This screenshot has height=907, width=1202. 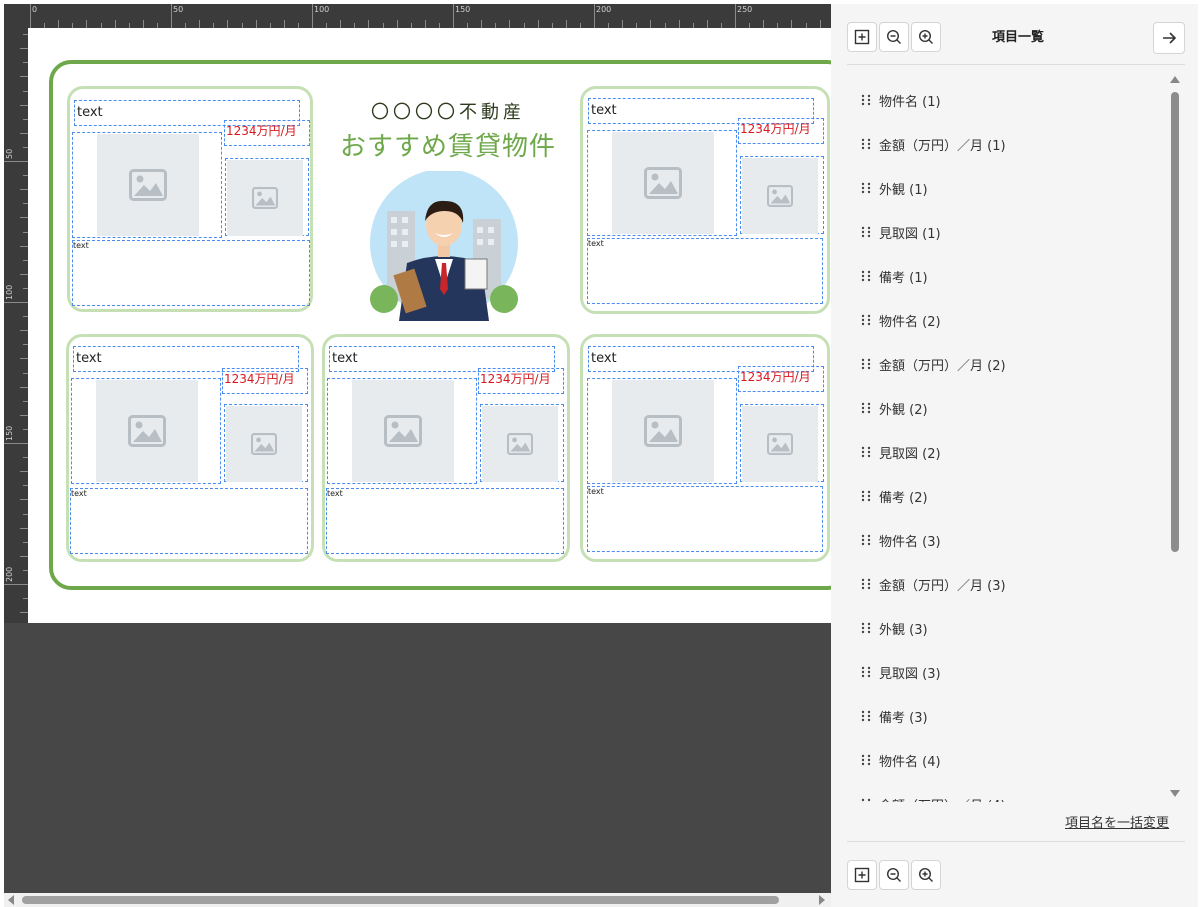 I want to click on list-item-label: 金額（万円）／月 (1), so click(x=942, y=146).